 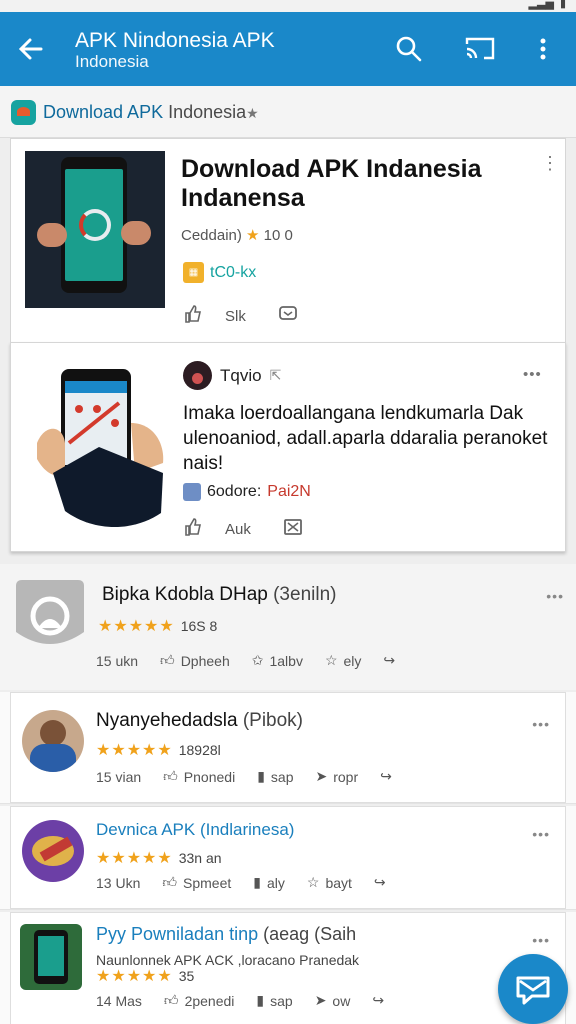 What do you see at coordinates (533, 989) in the screenshot?
I see `compose-message-button` at bounding box center [533, 989].